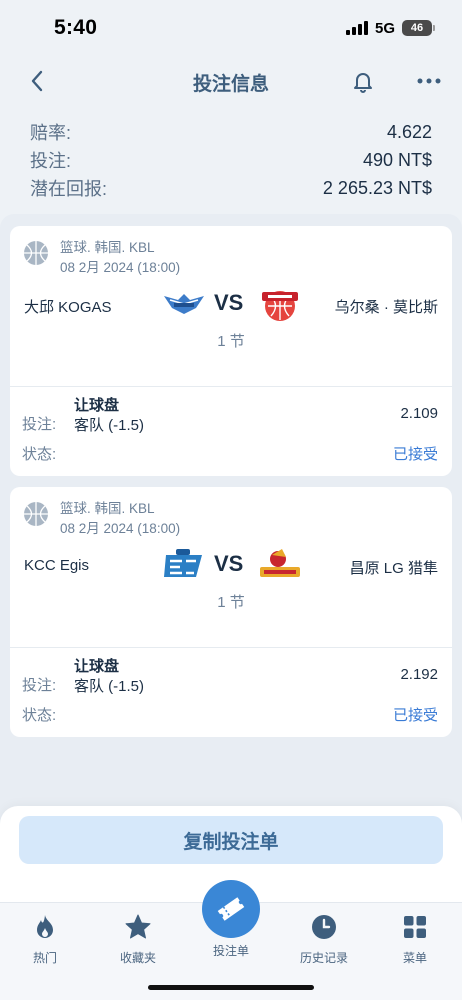  What do you see at coordinates (324, 927) in the screenshot?
I see `clock-icon` at bounding box center [324, 927].